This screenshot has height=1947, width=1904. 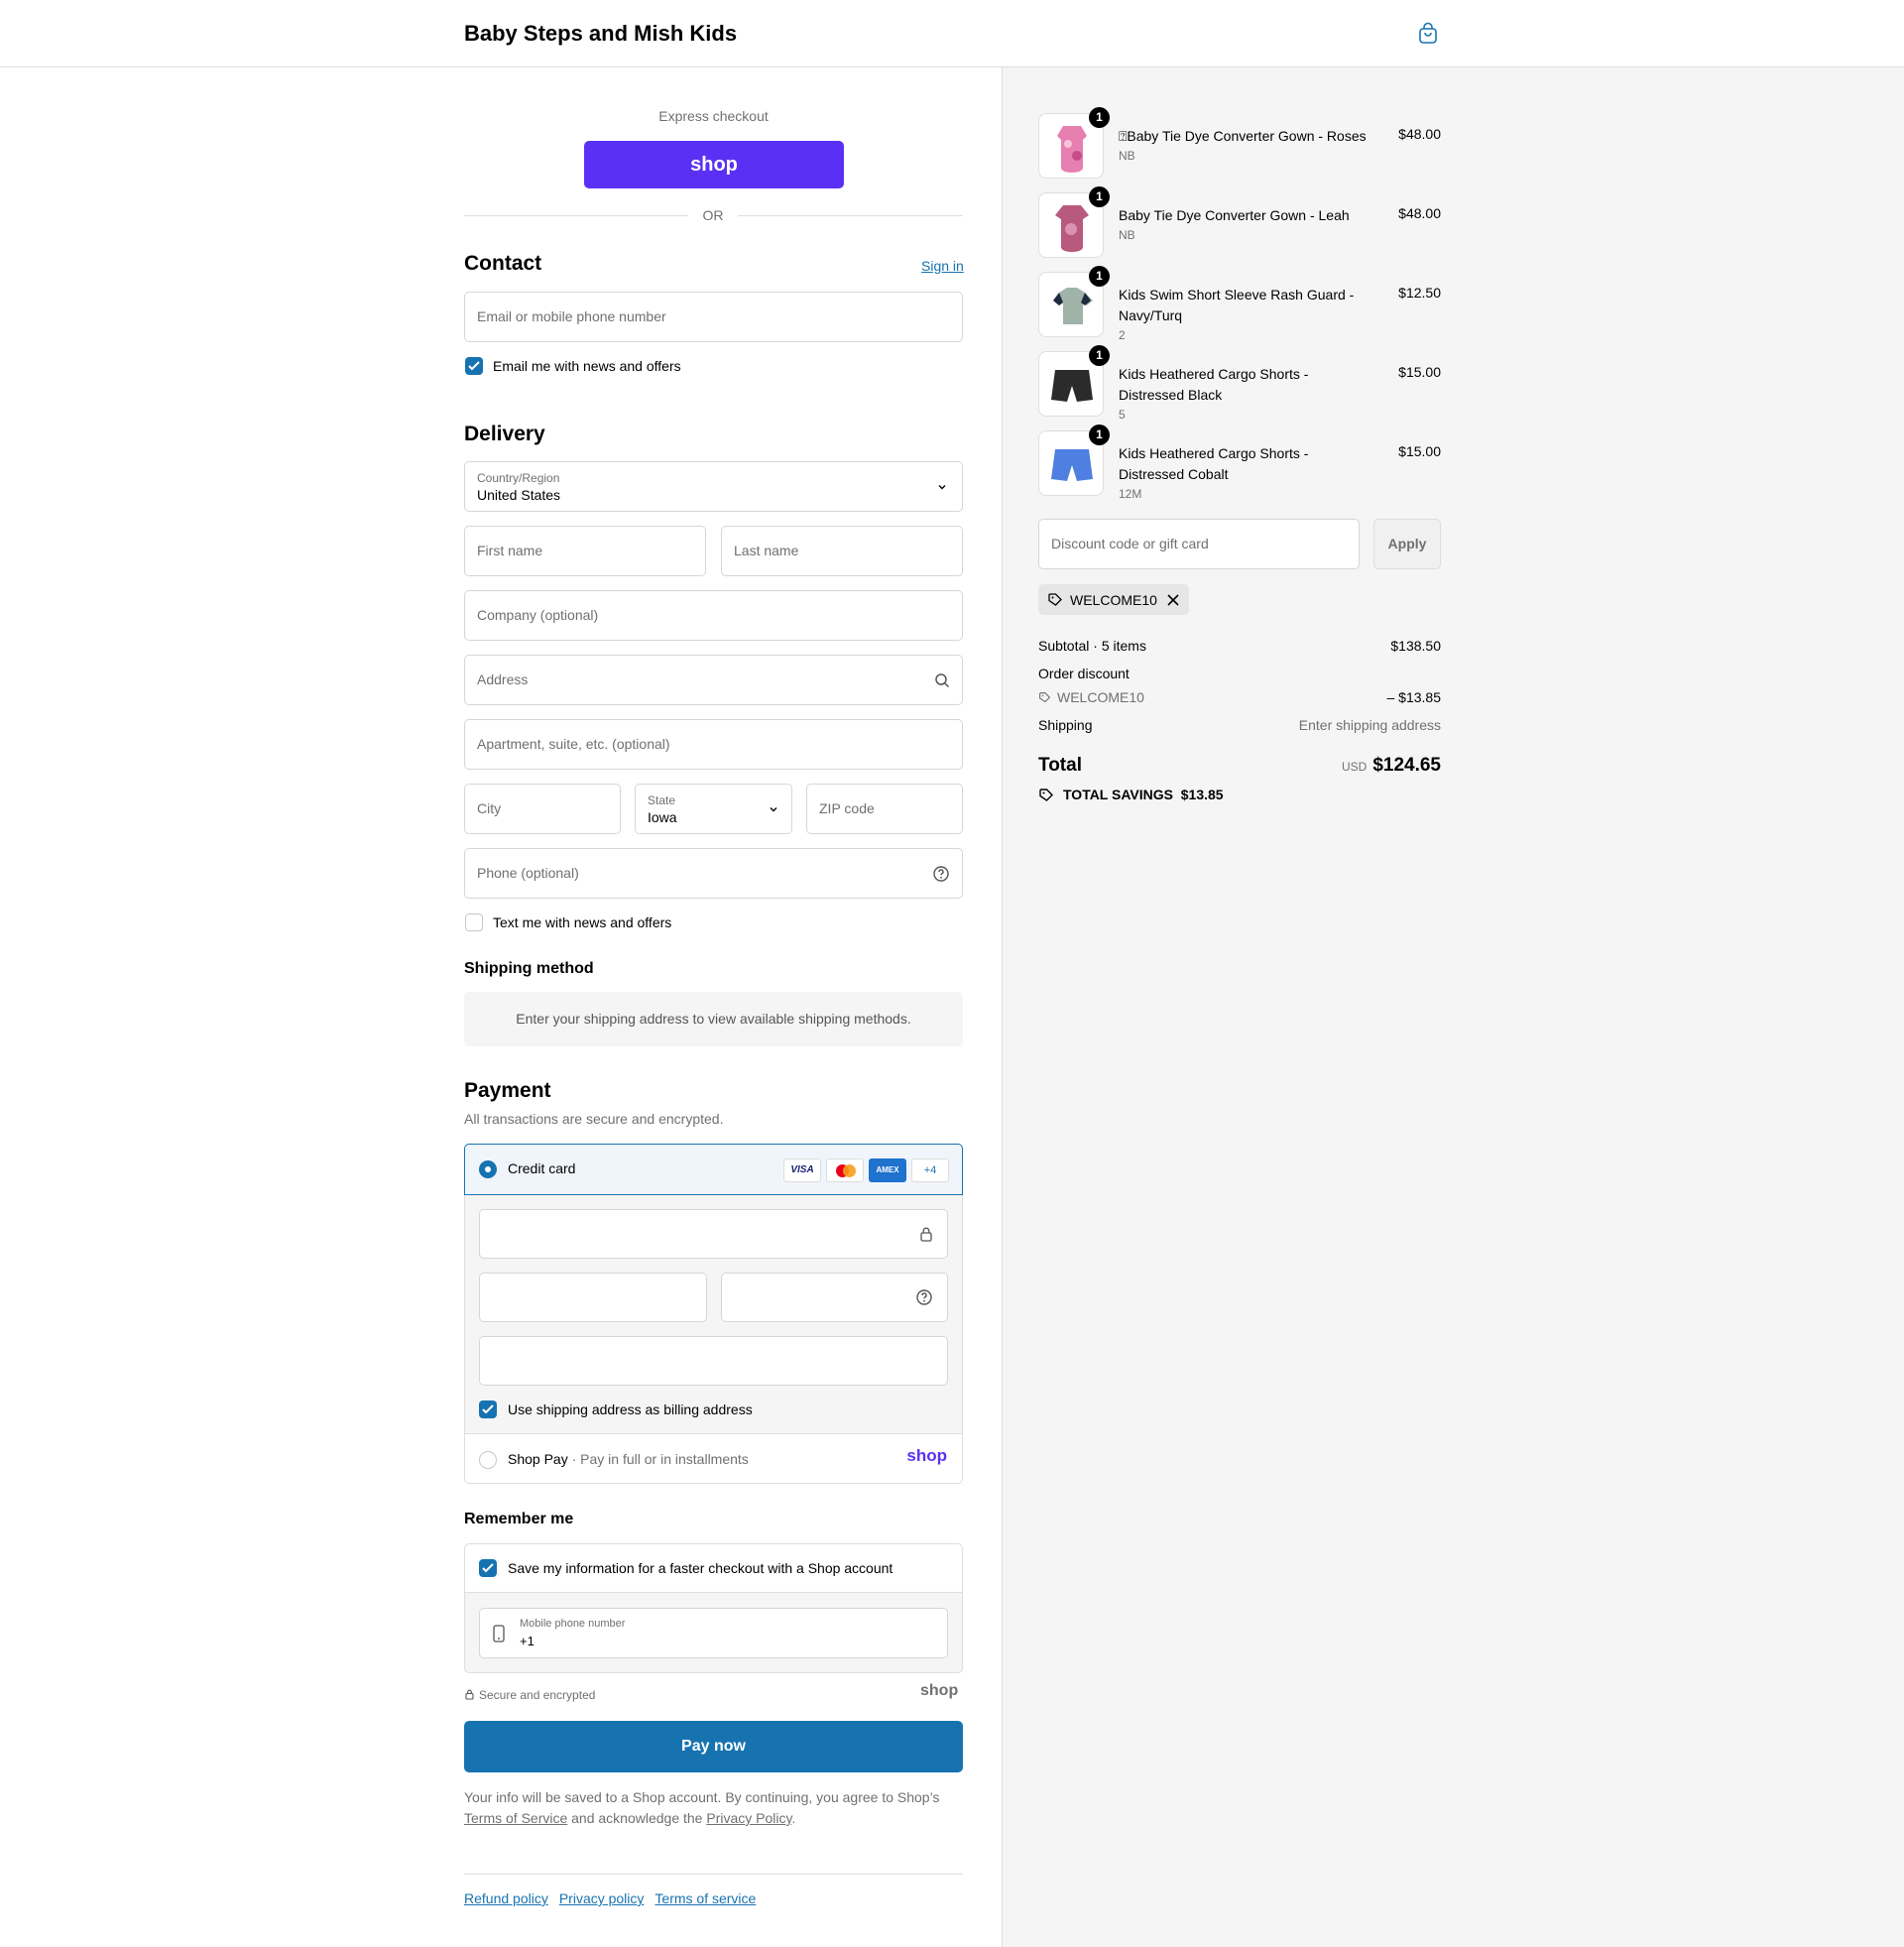 I want to click on credit-card-option: Credit card VISA AMEX +4, so click(x=713, y=1169).